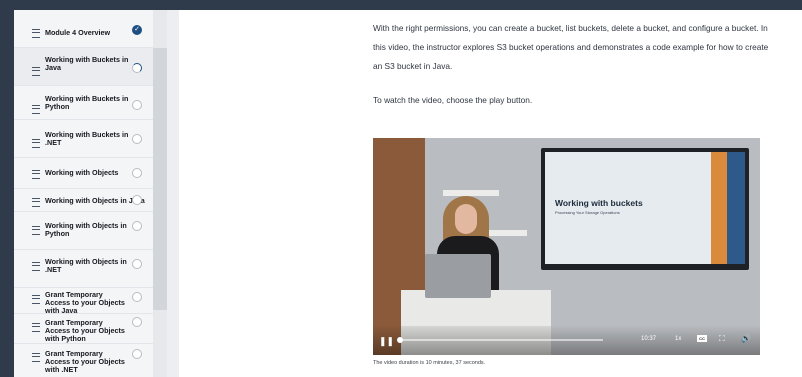 The height and width of the screenshot is (377, 802). What do you see at coordinates (746, 338) in the screenshot?
I see `volume-icon: 🔊` at bounding box center [746, 338].